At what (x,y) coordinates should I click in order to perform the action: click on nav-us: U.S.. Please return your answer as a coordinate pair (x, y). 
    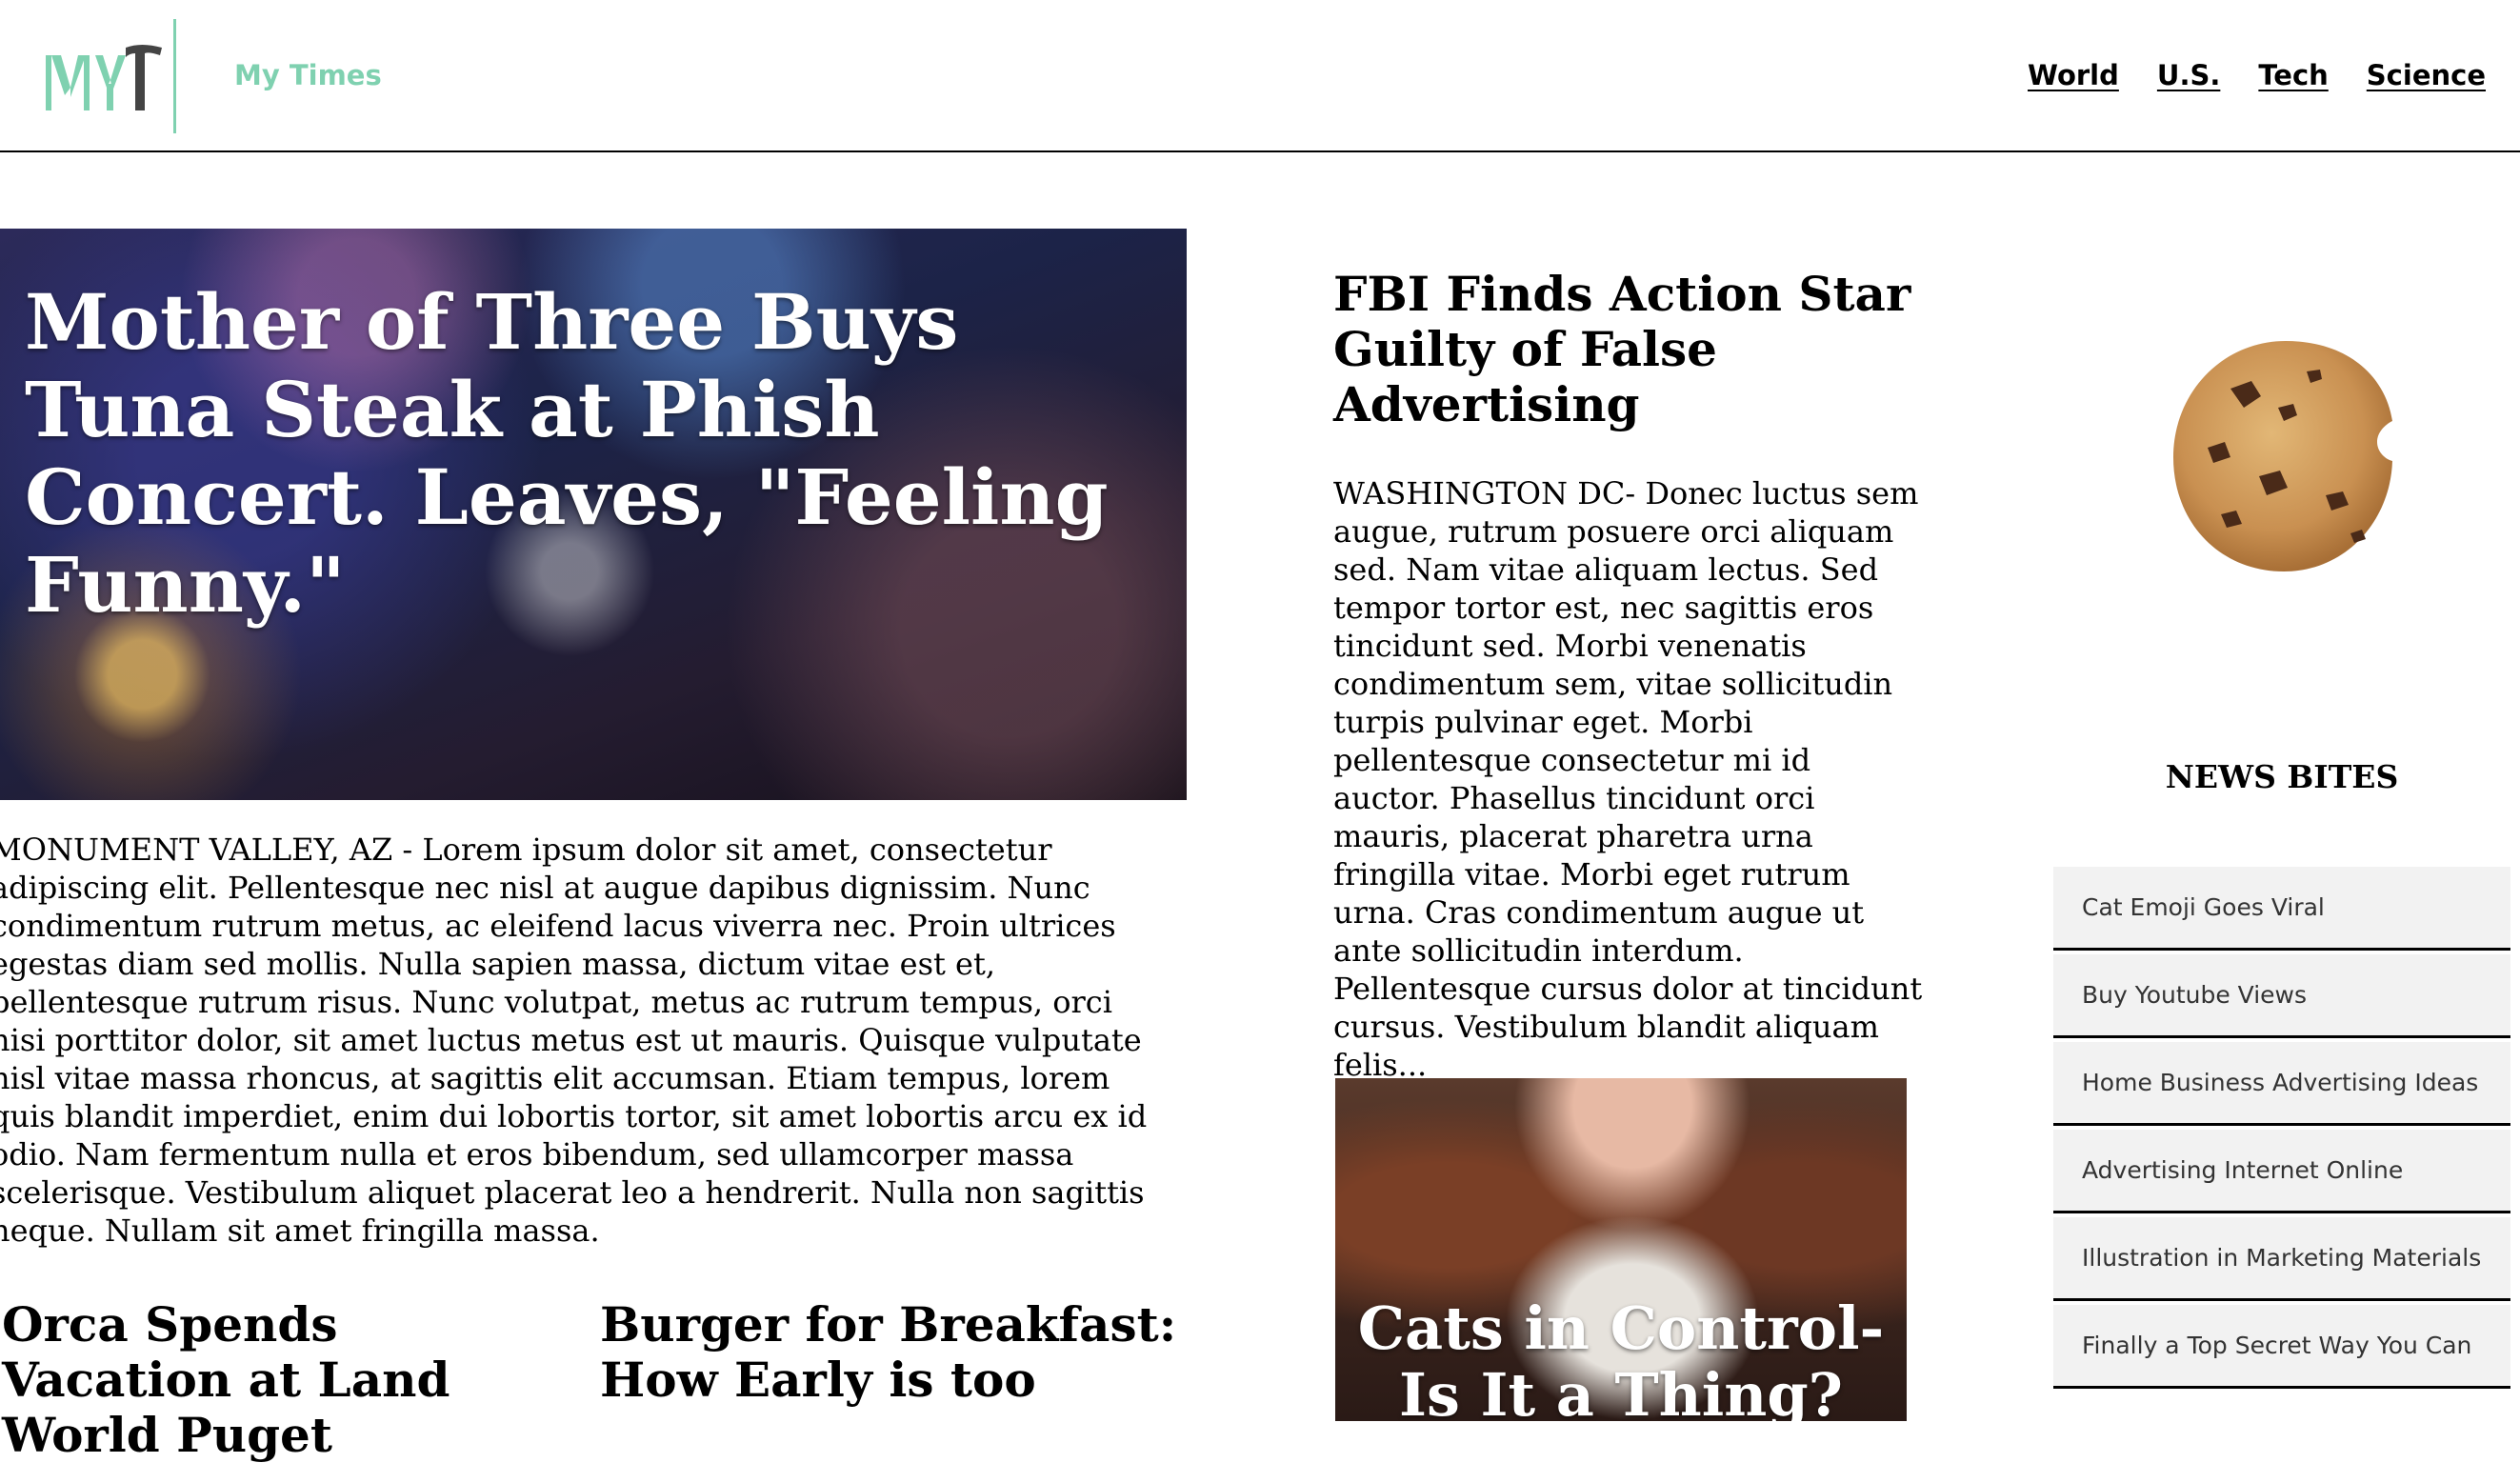
    Looking at the image, I should click on (2188, 75).